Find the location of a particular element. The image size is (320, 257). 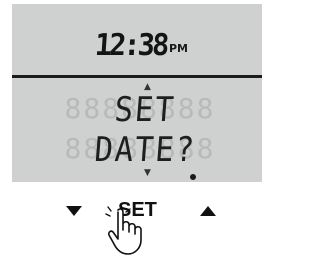

hand-pointer-icon is located at coordinates (123, 230).